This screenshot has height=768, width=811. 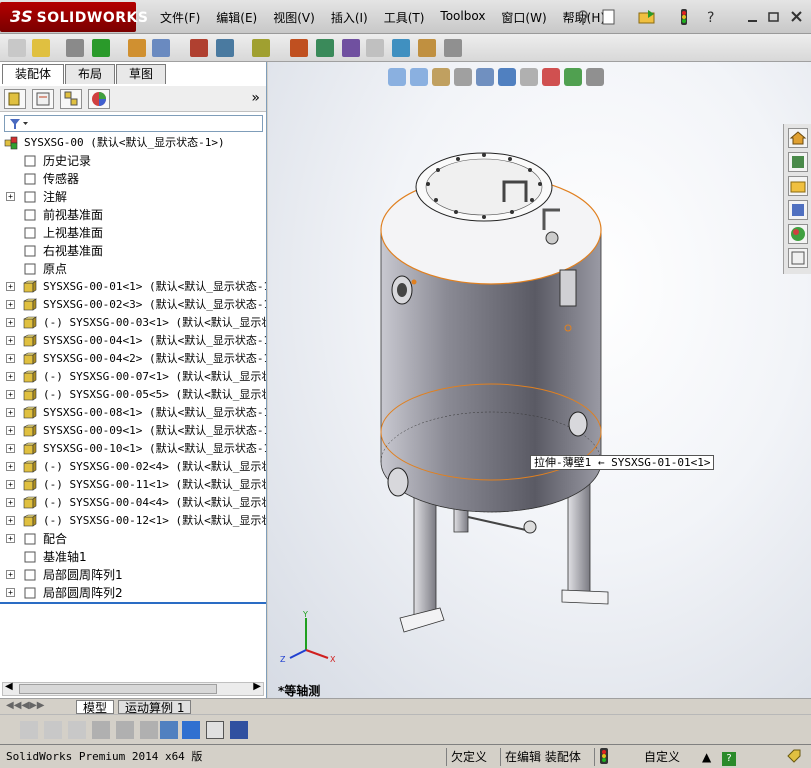 What do you see at coordinates (133, 377) in the screenshot?
I see `tree-item: + (-) SYSXSG-00-07<1> (默认<默认_显示状` at bounding box center [133, 377].